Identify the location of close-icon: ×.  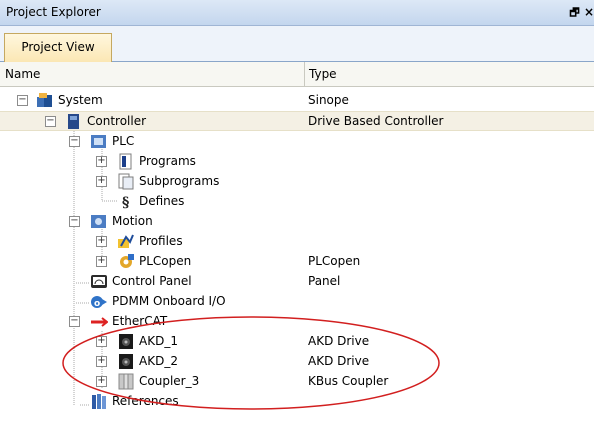
(589, 12).